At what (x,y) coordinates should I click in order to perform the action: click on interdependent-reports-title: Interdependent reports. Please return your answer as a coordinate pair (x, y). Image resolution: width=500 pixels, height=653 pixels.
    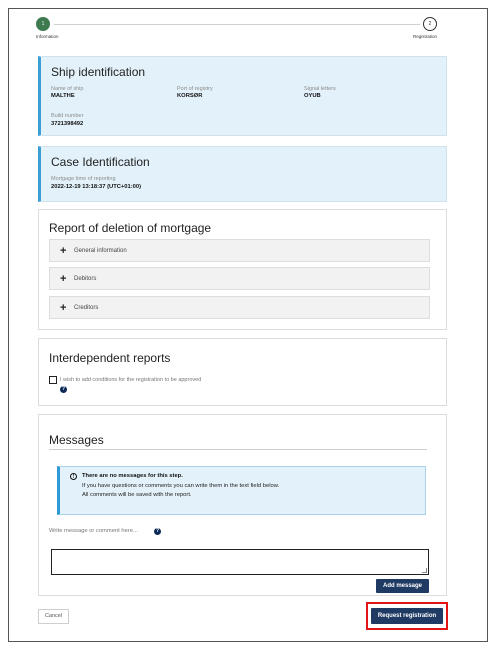
    Looking at the image, I should click on (110, 358).